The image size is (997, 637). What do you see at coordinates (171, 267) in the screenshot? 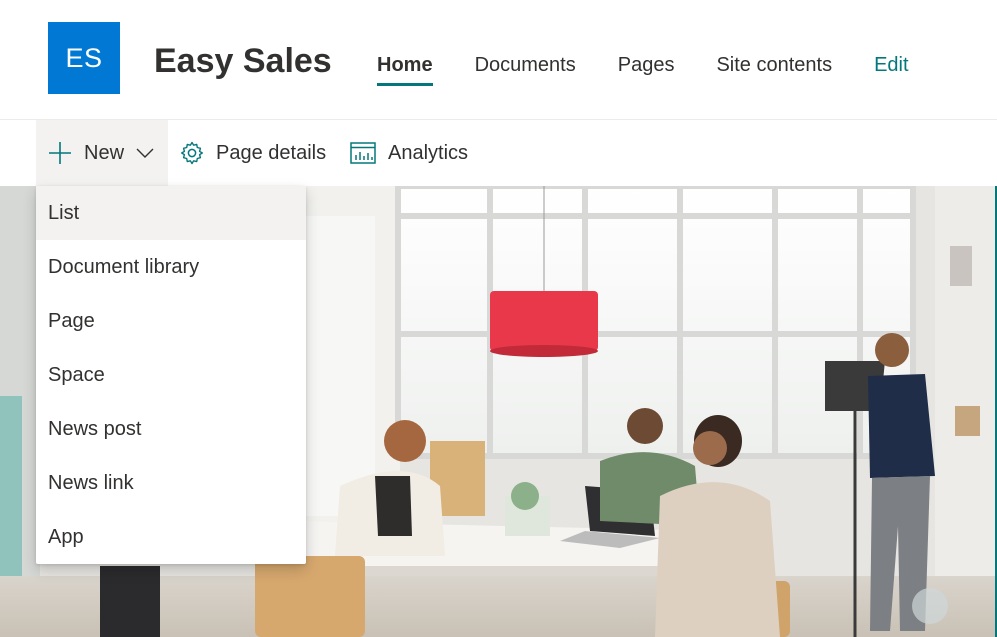
I see `menu-item-document-library: Document library` at bounding box center [171, 267].